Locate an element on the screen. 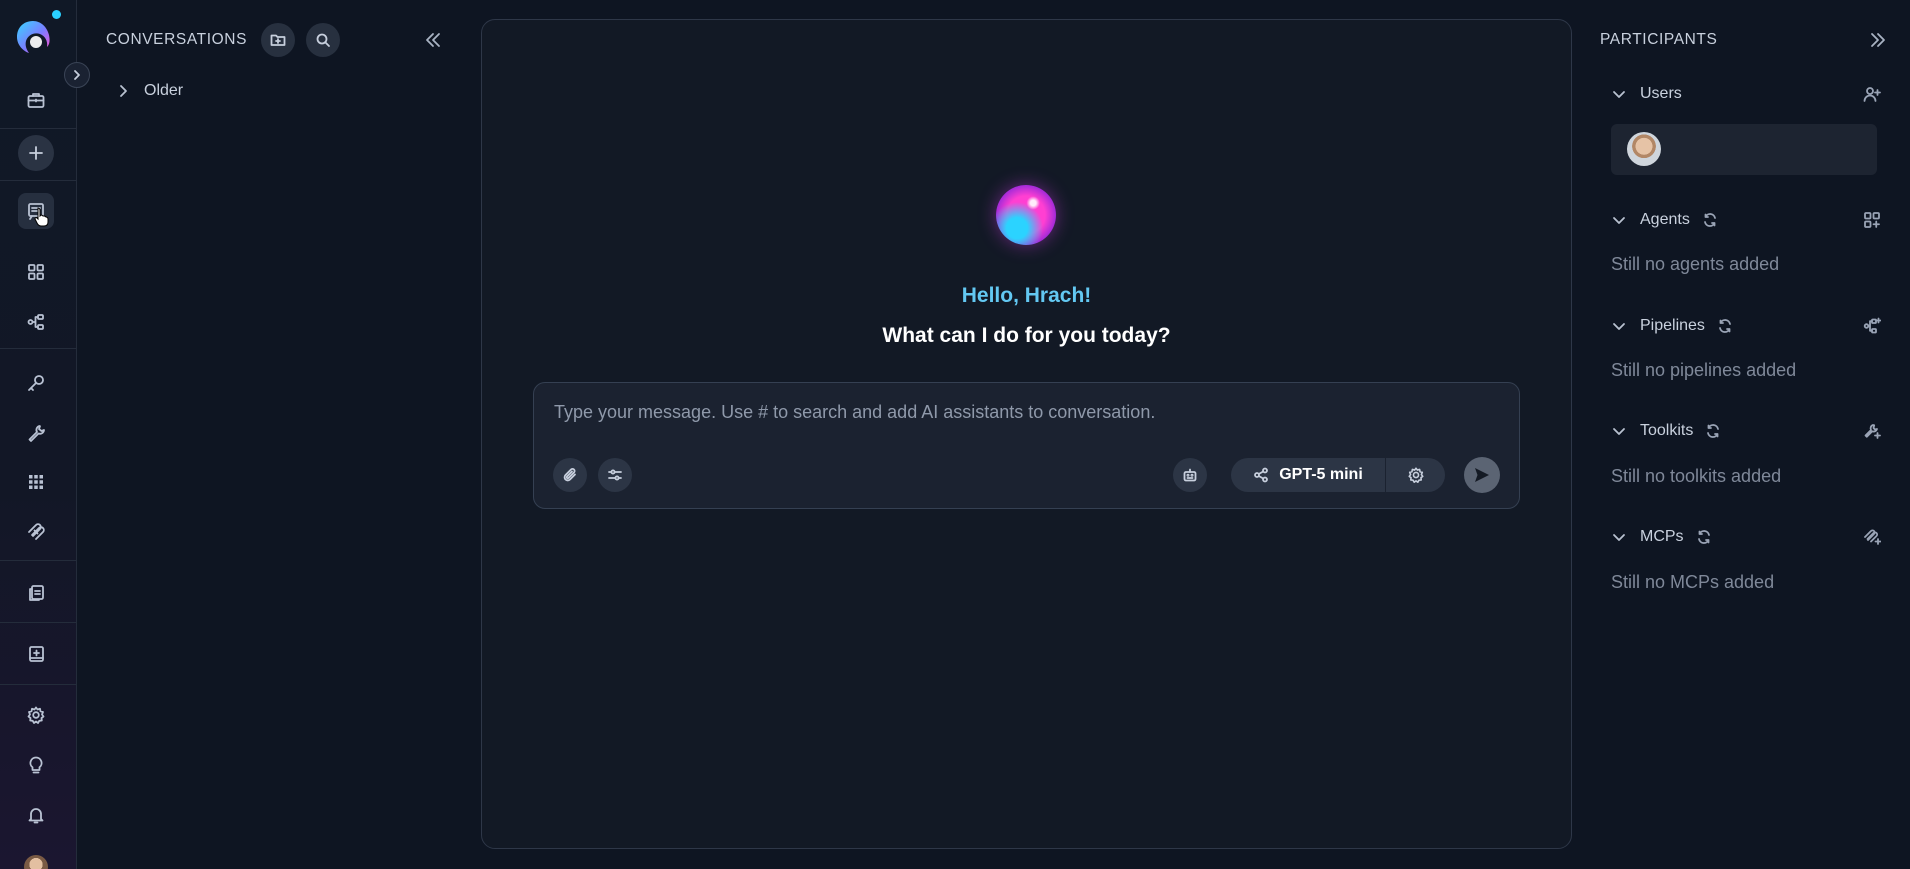 The width and height of the screenshot is (1910, 869). collapse-participants-button is located at coordinates (1878, 40).